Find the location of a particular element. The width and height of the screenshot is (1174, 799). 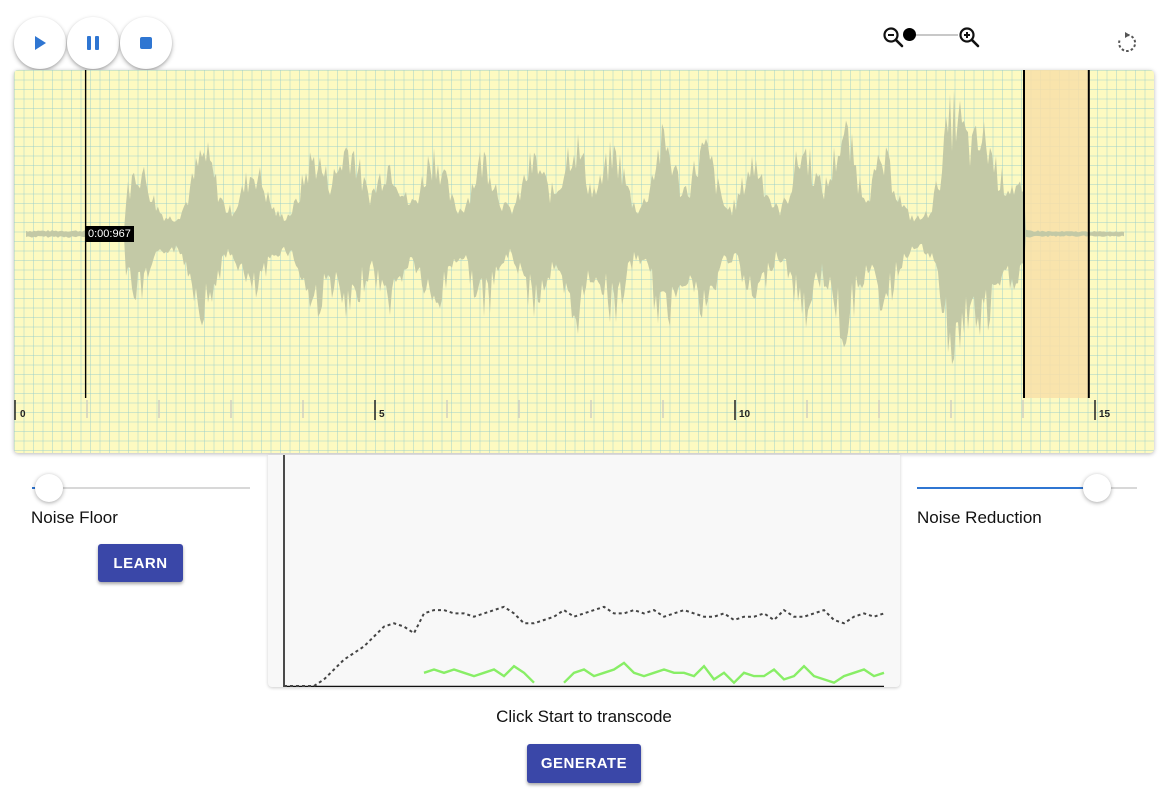

playhead-time-label: 0:00:967 is located at coordinates (109, 234).